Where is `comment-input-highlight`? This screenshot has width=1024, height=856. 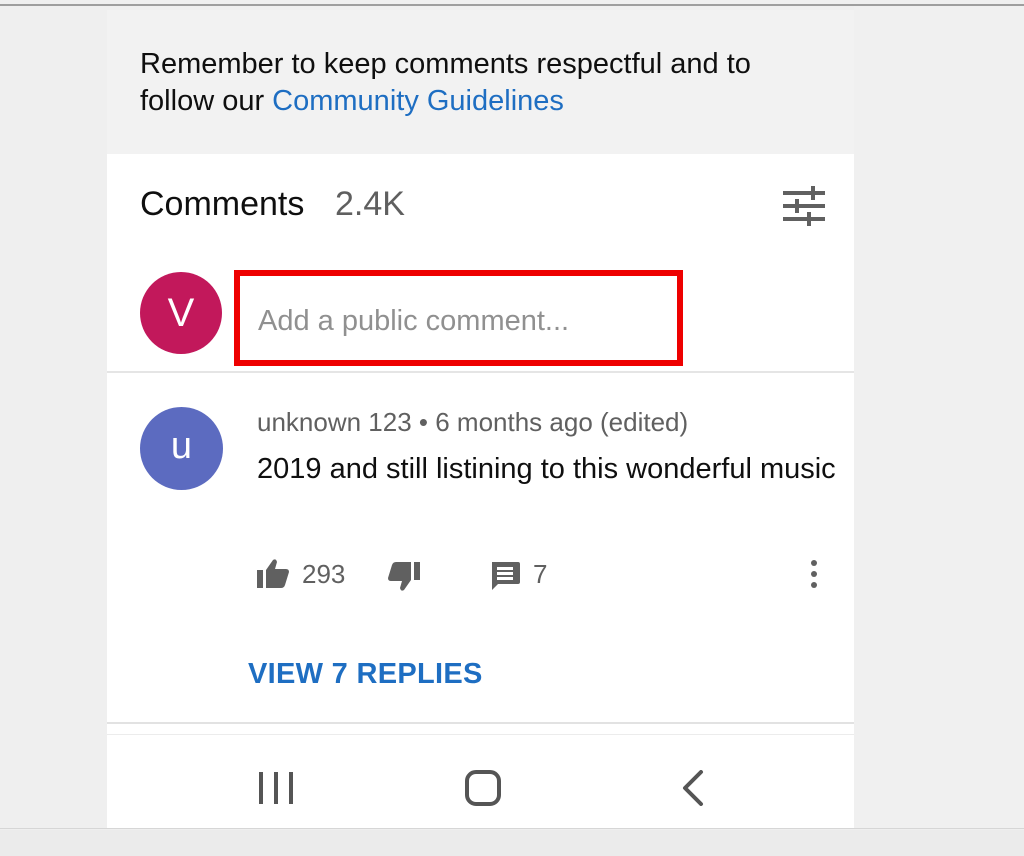
comment-input-highlight is located at coordinates (458, 318).